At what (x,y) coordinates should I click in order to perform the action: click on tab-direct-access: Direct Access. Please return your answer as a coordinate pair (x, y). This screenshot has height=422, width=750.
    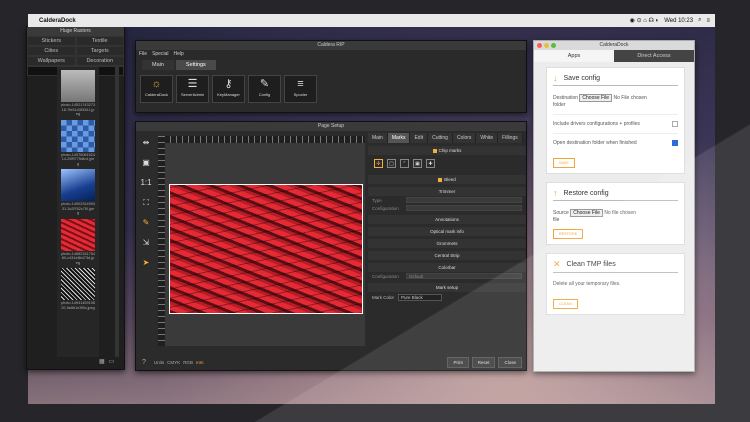
    Looking at the image, I should click on (654, 56).